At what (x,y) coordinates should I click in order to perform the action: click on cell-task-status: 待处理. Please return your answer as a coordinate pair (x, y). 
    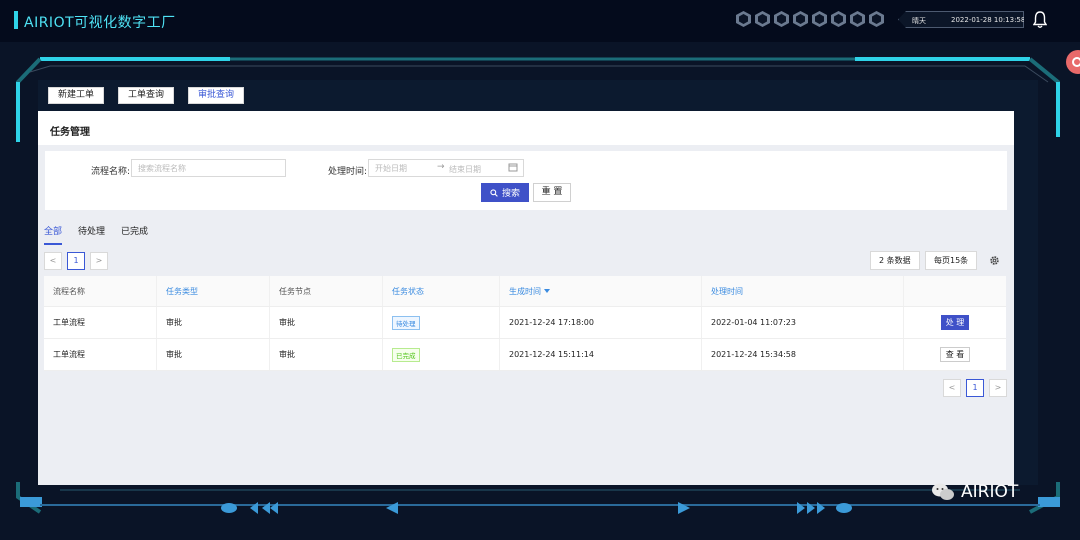
    Looking at the image, I should click on (441, 322).